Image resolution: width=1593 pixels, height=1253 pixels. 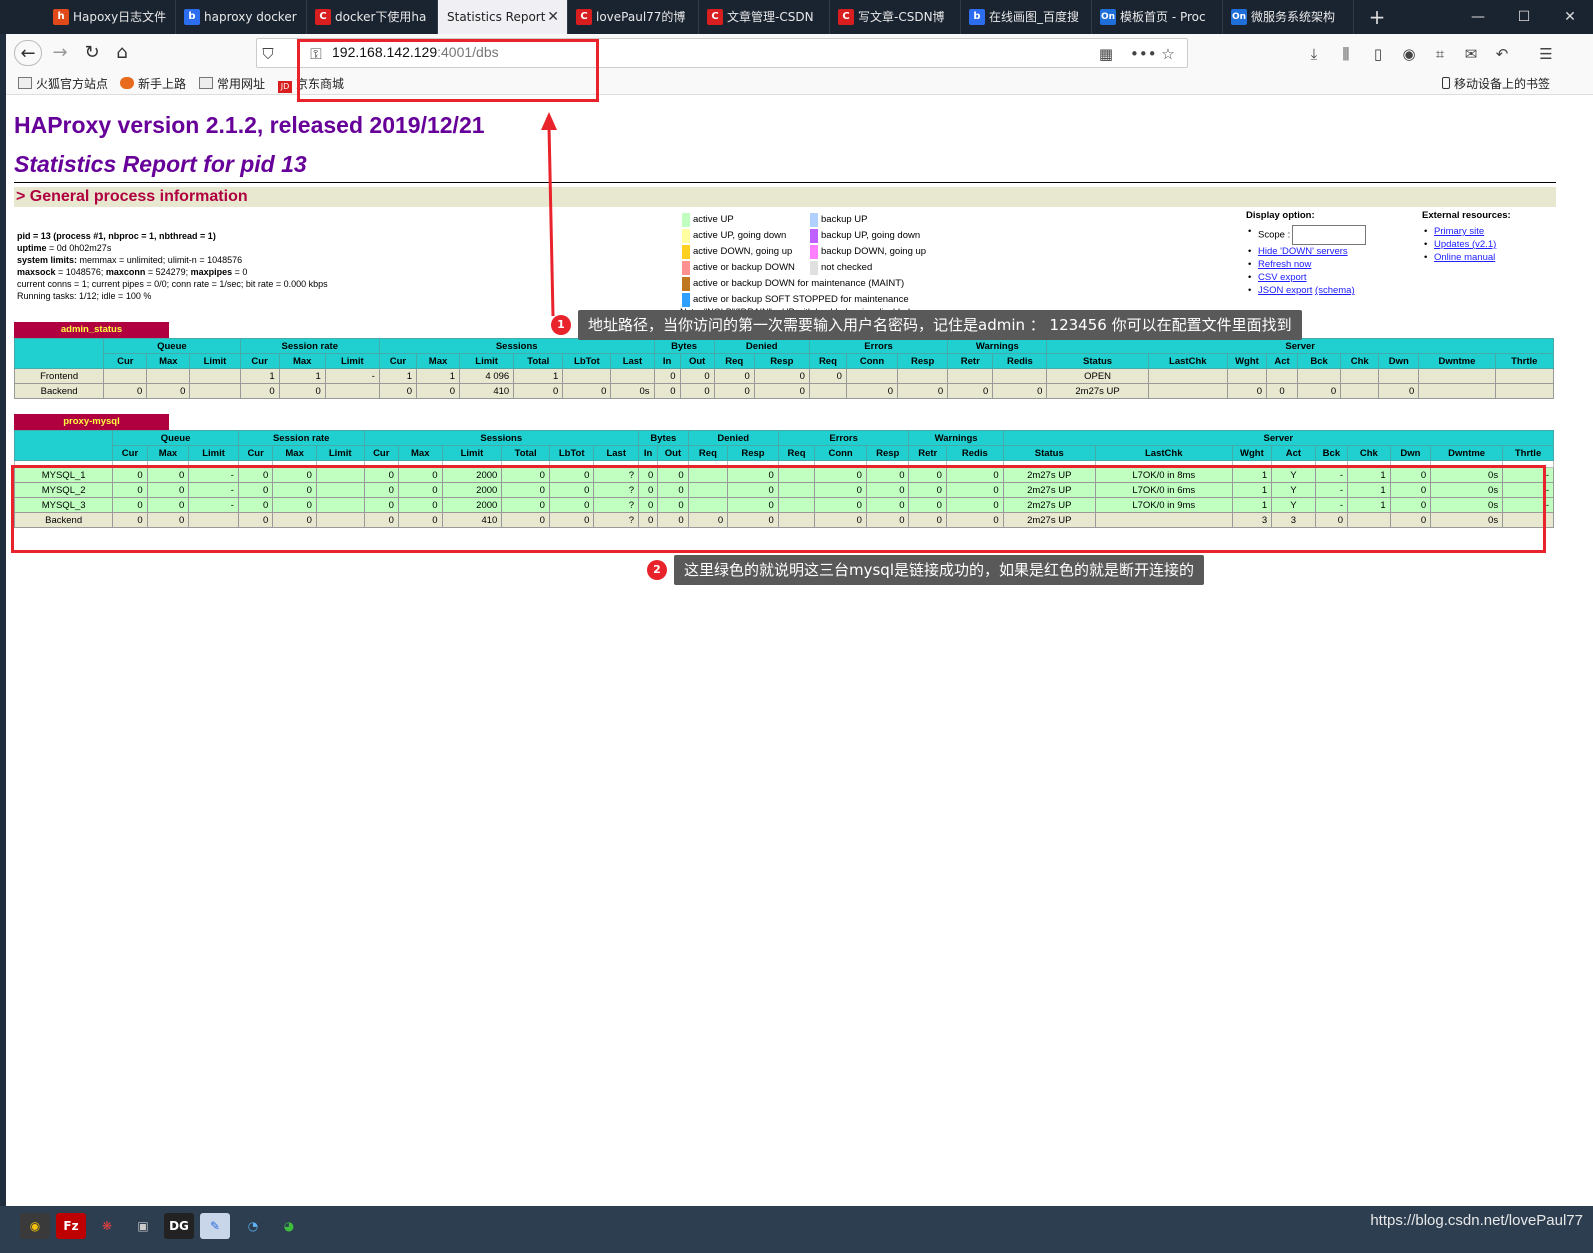 I want to click on group-header: Server, so click(x=1278, y=438).